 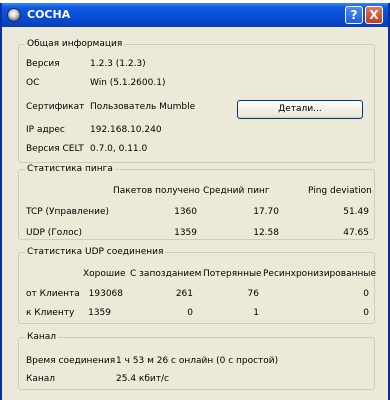 I want to click on celt-label: Версия CELT, so click(x=55, y=149).